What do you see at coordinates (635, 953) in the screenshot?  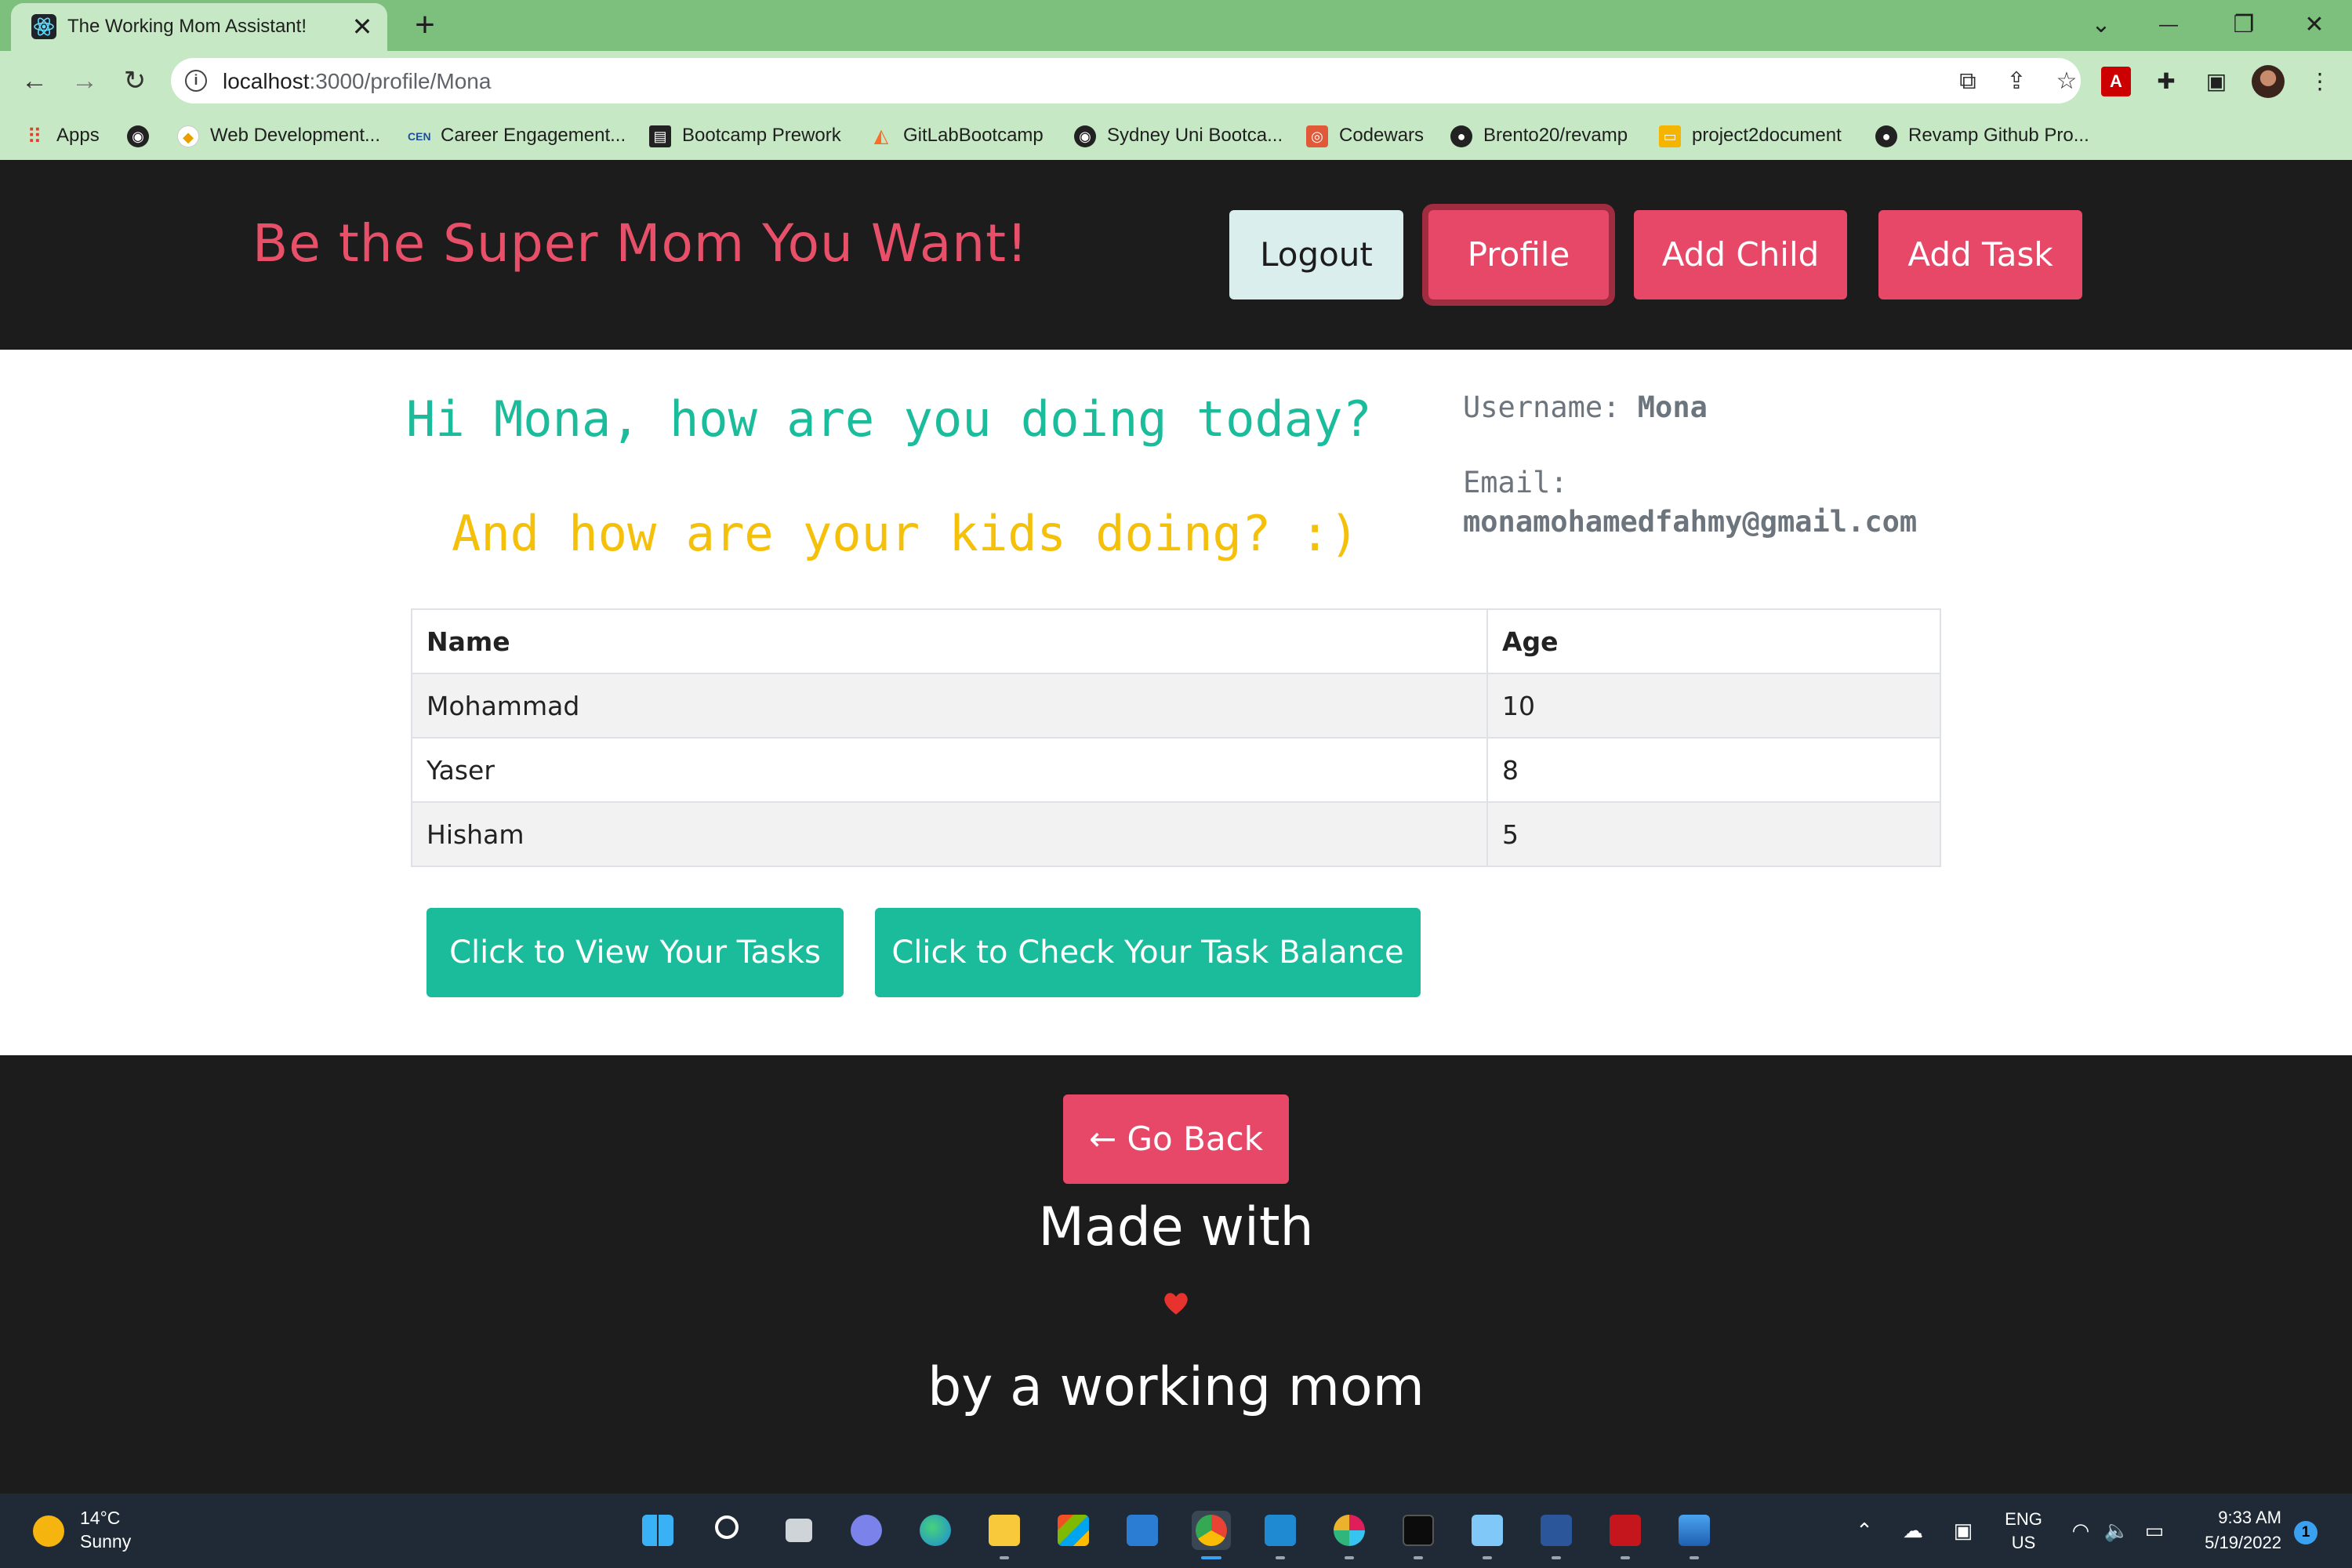 I see `view-tasks-button: Click to View Your Tasks` at bounding box center [635, 953].